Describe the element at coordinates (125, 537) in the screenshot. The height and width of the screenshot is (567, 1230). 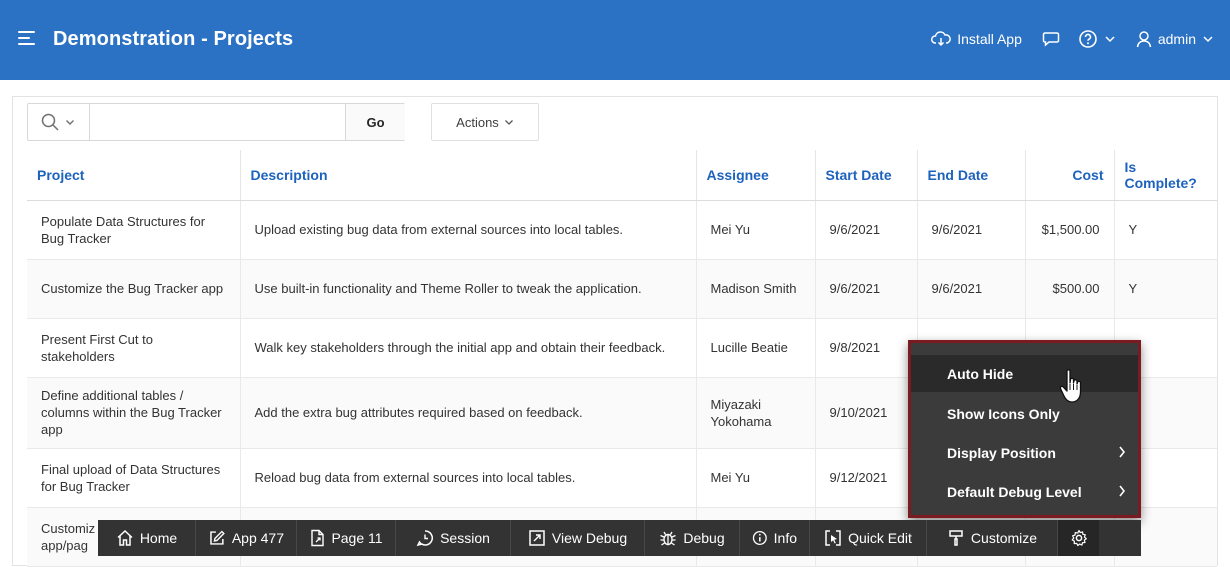
I see `home-icon` at that location.